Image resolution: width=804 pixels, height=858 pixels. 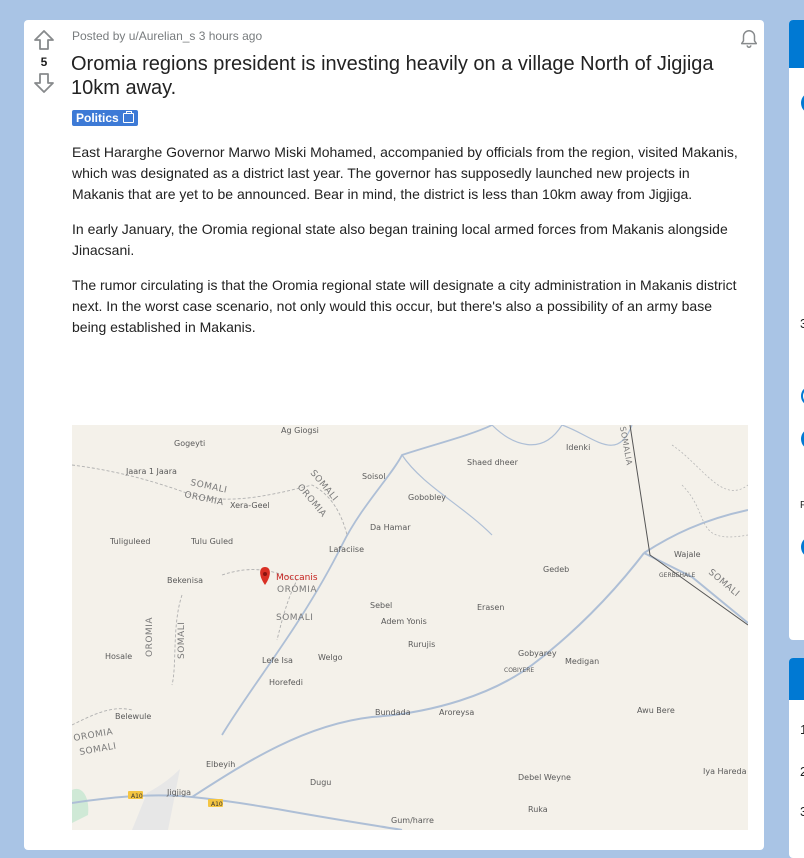 I want to click on map-place: Bundada, so click(x=393, y=712).